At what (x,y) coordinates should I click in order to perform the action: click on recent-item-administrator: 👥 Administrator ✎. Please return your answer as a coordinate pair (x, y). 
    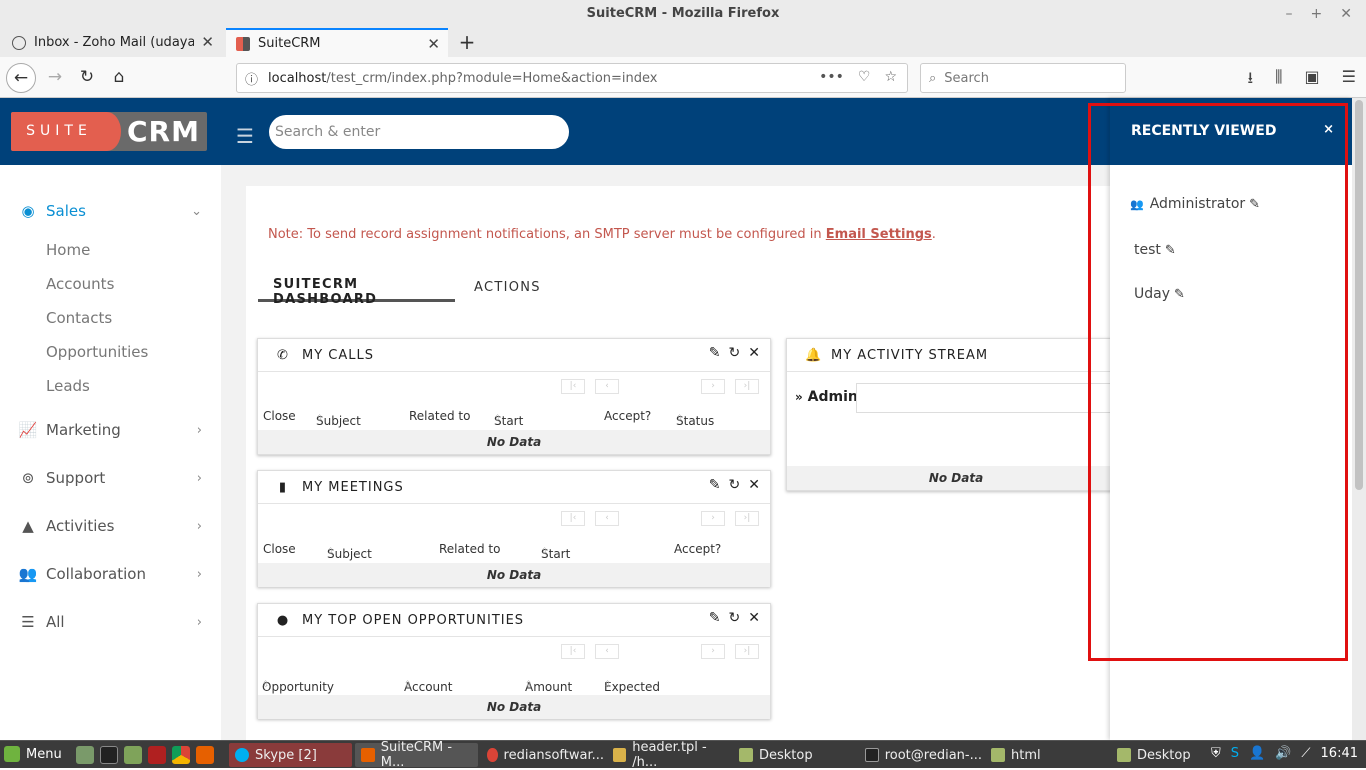
    Looking at the image, I should click on (1195, 204).